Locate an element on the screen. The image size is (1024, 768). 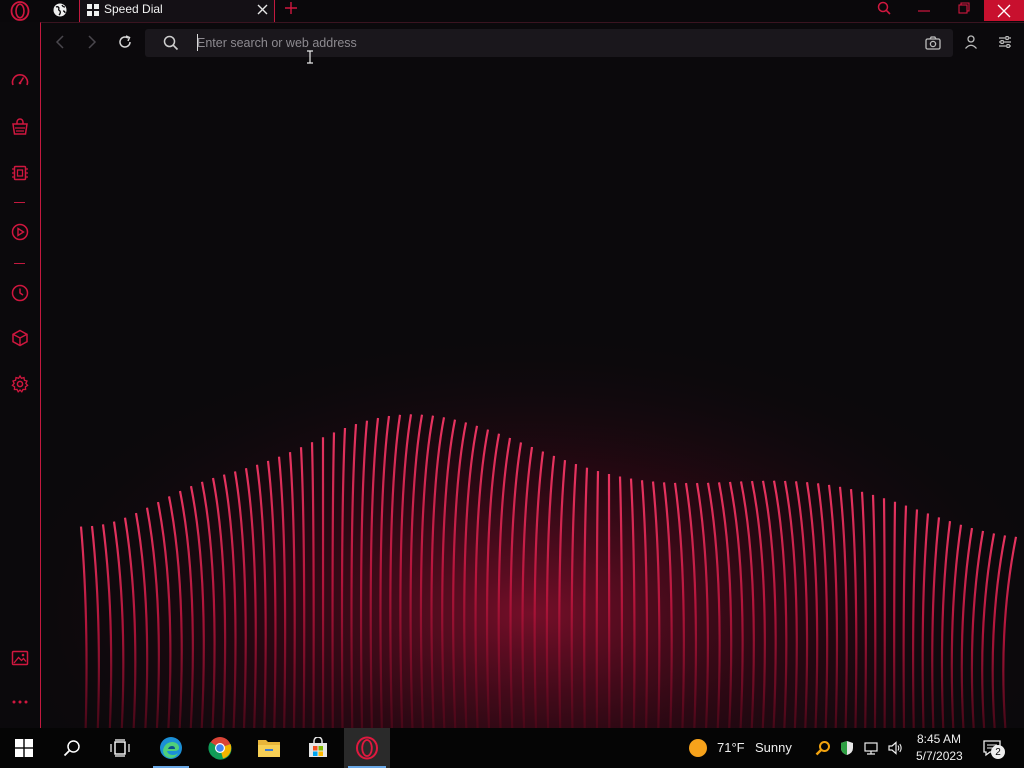
tab-close-button is located at coordinates (262, 9).